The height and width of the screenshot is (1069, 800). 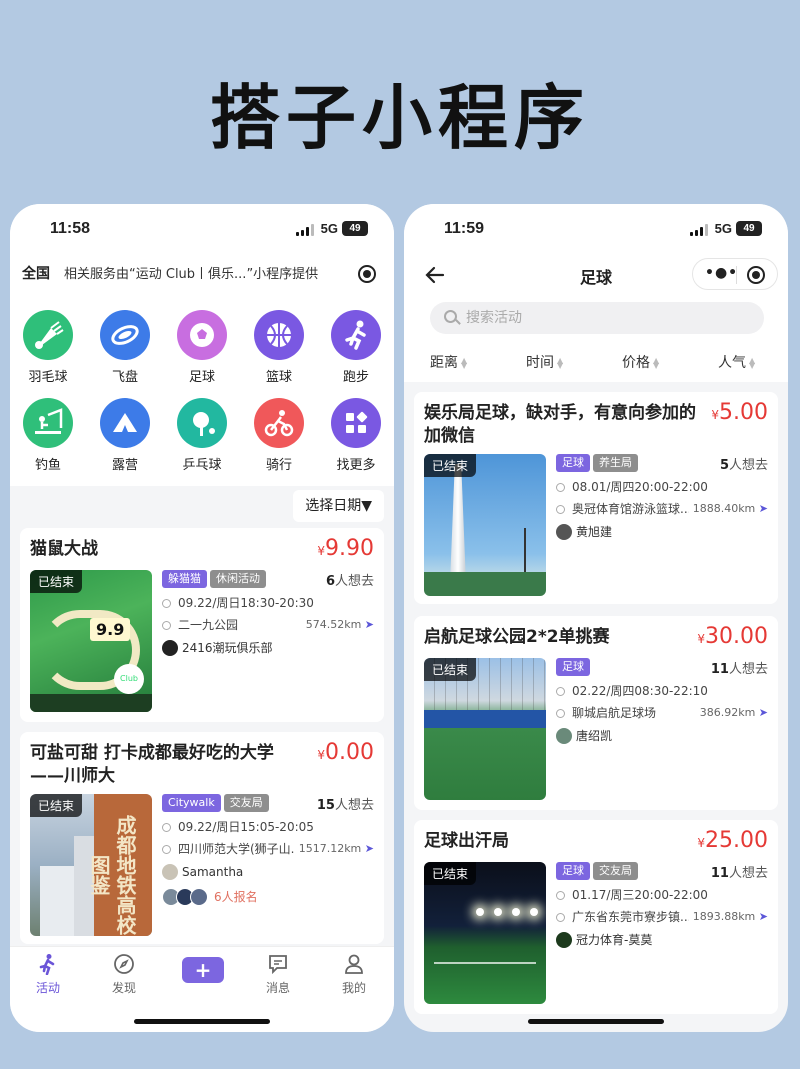 I want to click on category-label: 找更多, so click(x=356, y=465).